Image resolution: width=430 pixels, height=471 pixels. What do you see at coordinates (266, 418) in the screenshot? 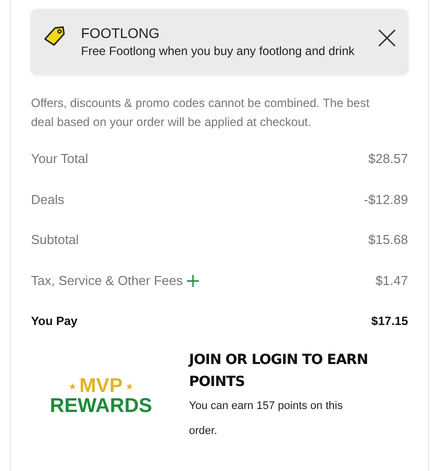
I see `rewards-body: You can earn 157 points on this order.` at bounding box center [266, 418].